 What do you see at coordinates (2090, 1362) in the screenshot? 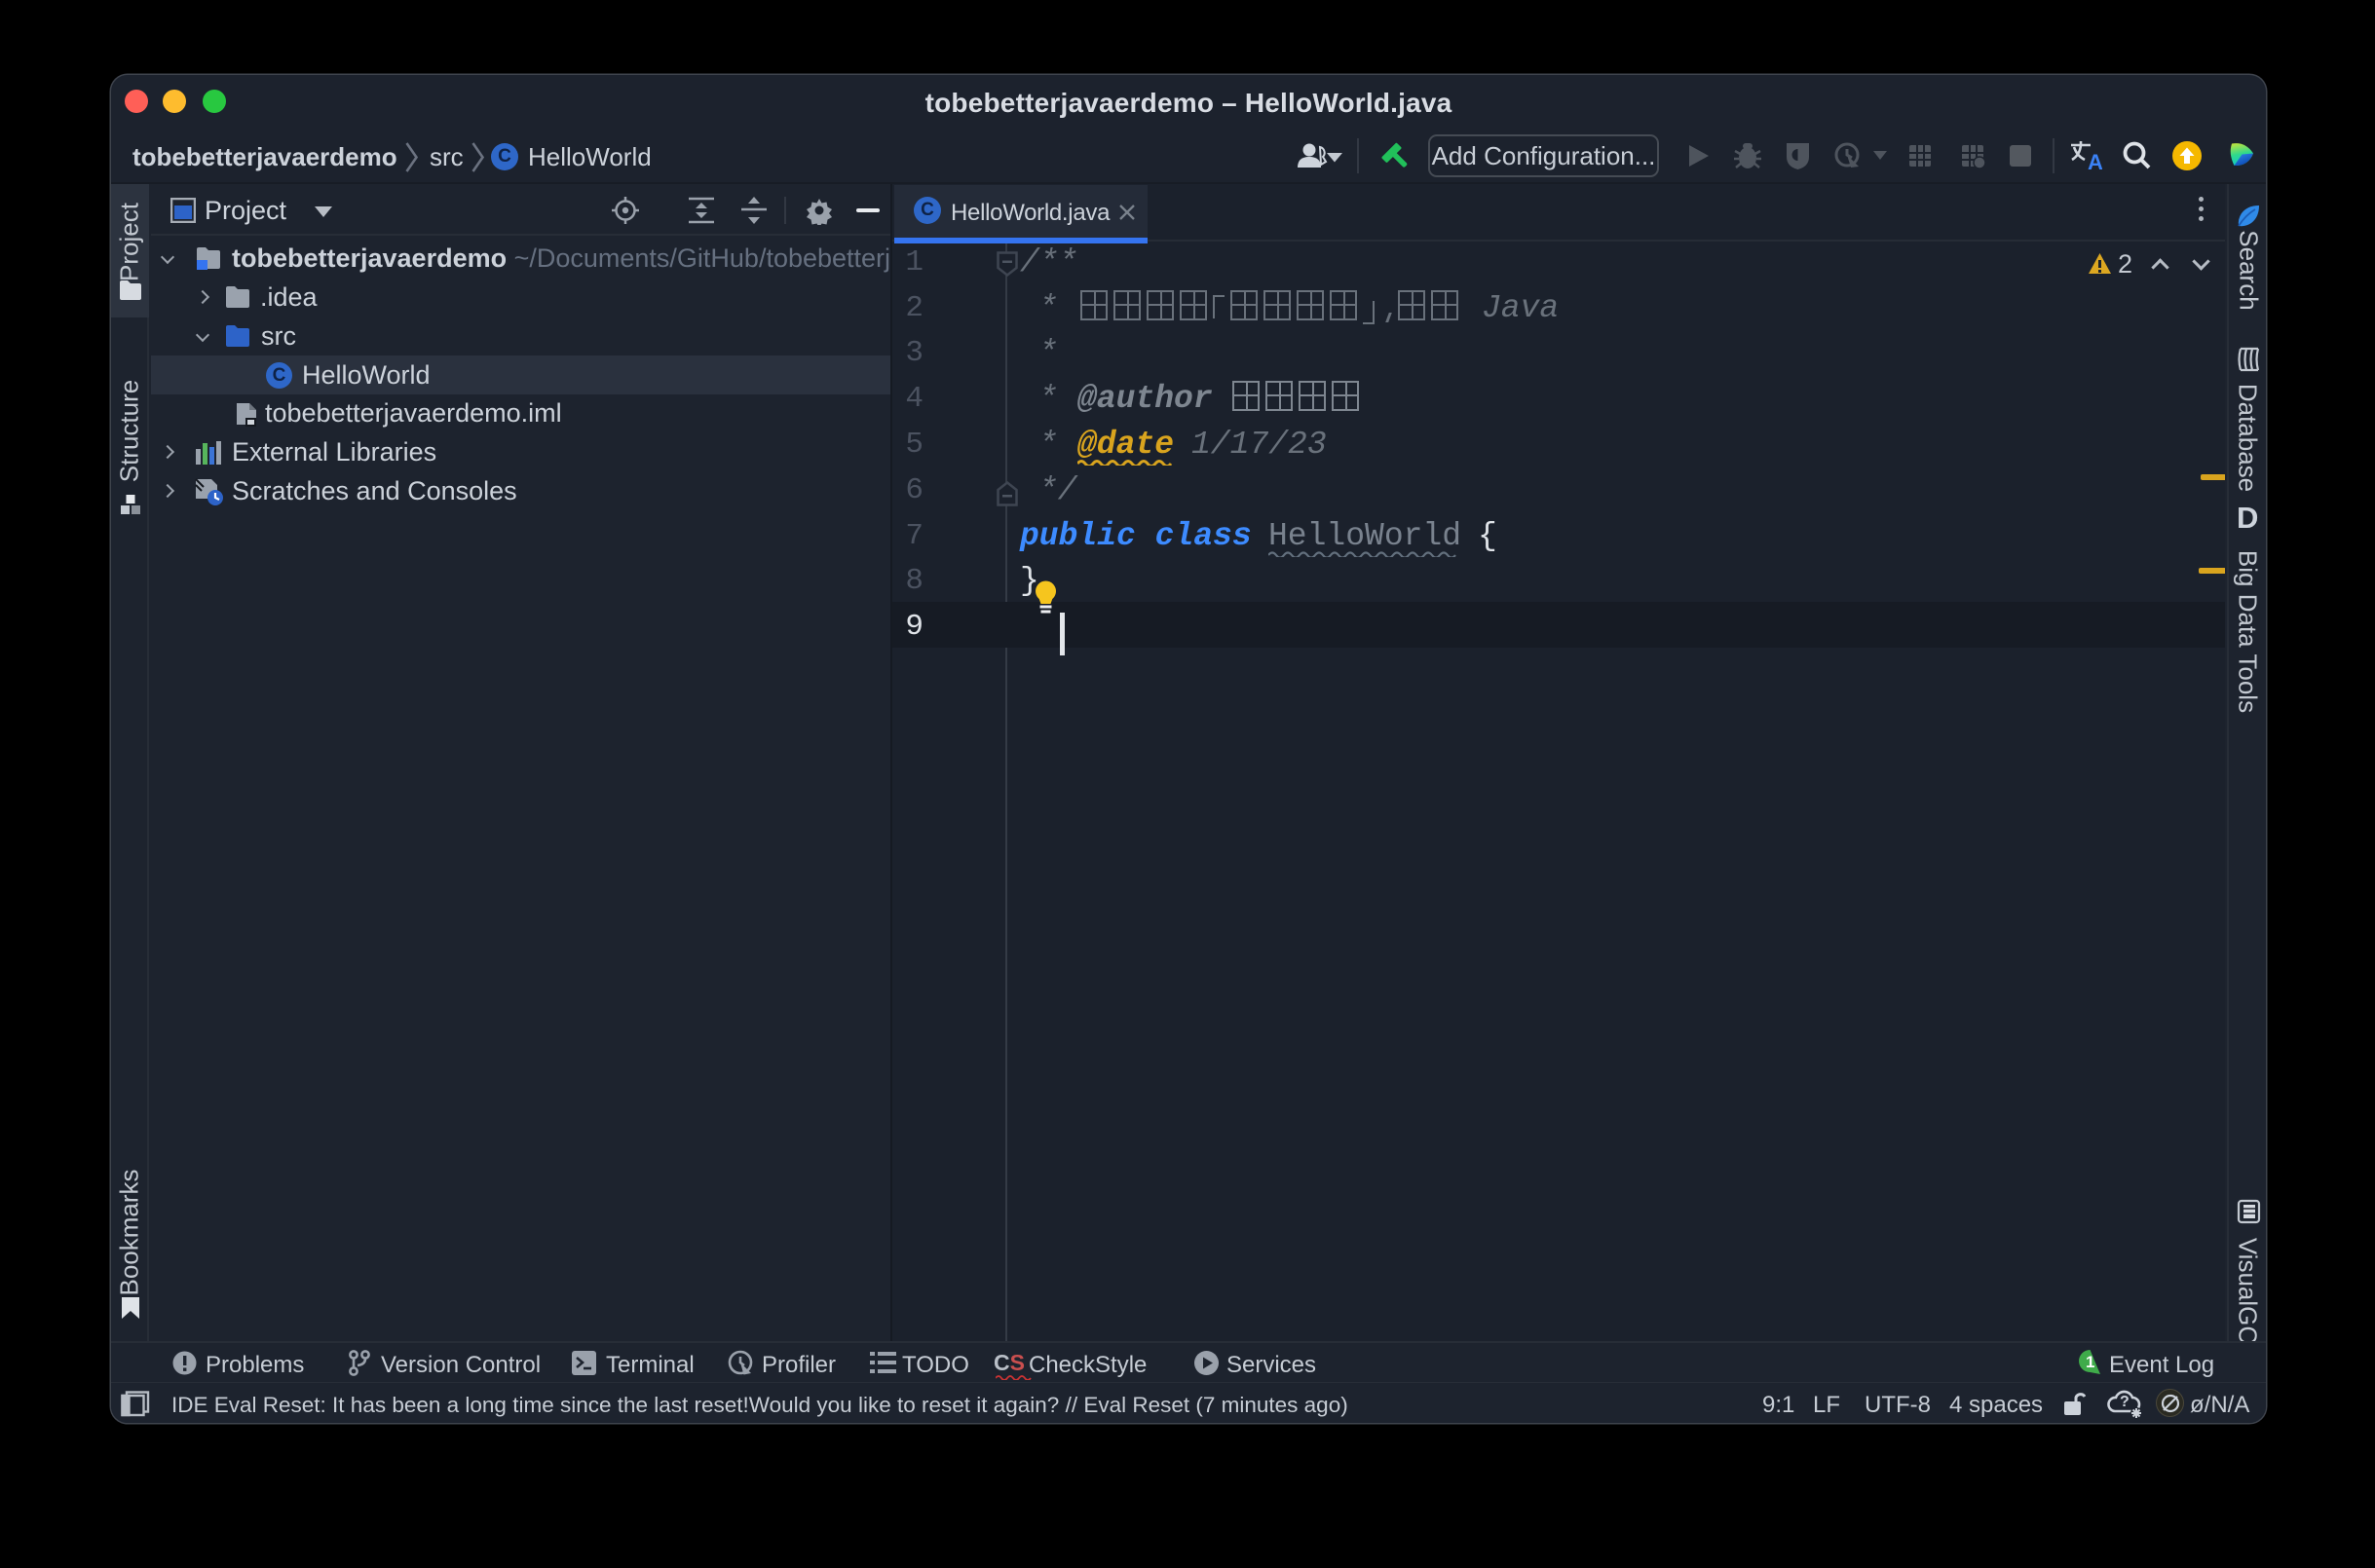
I see `svg-text: 1` at bounding box center [2090, 1362].